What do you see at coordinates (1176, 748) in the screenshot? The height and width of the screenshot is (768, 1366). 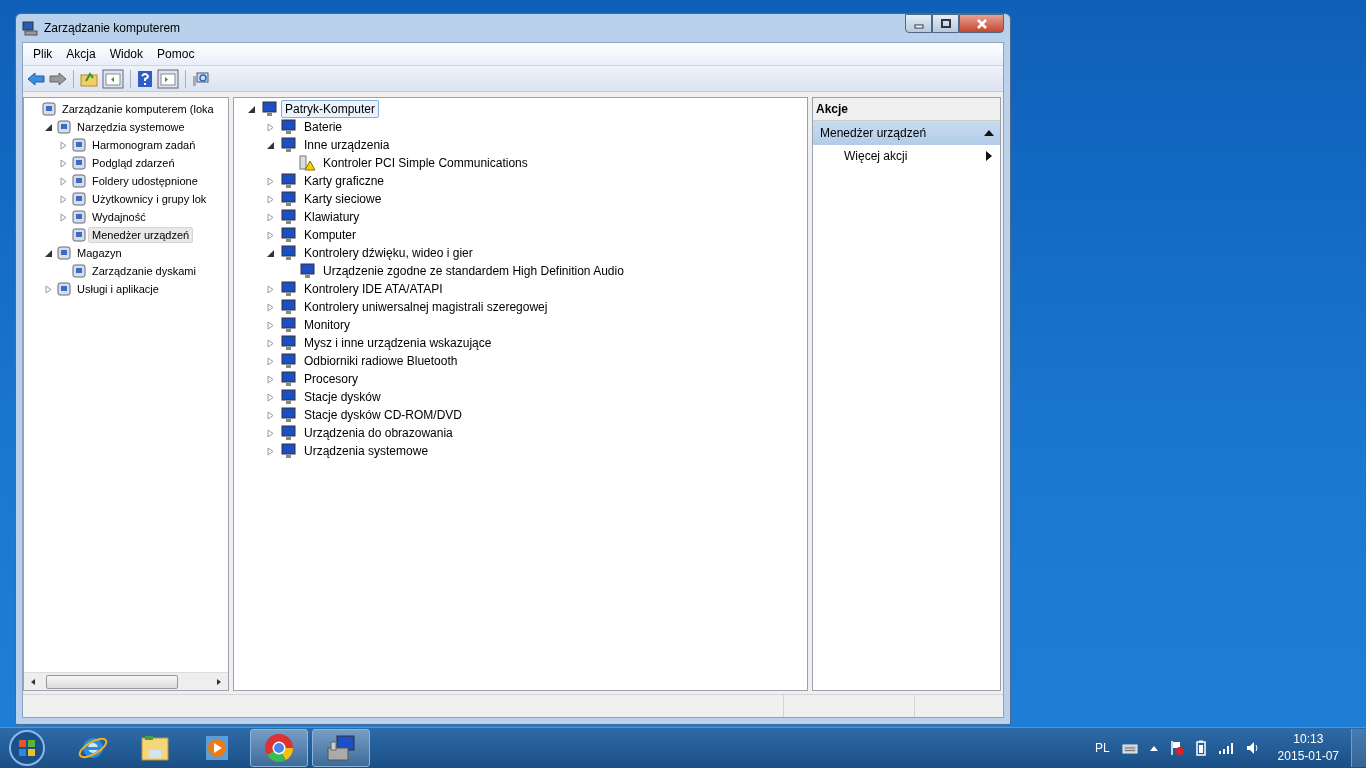 I see `flag-icon` at bounding box center [1176, 748].